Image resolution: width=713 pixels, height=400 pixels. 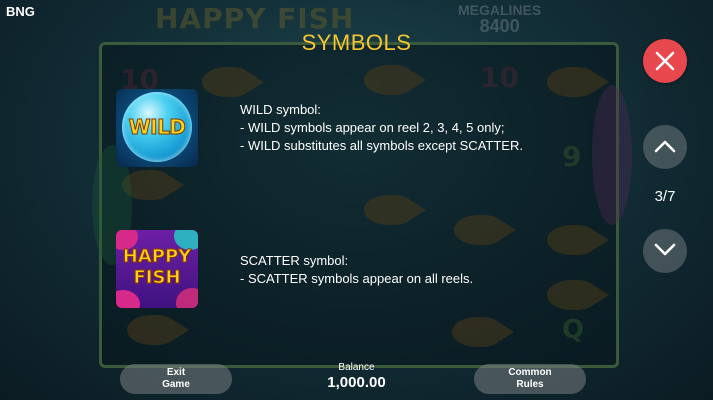 I want to click on chevron-up-icon, so click(x=665, y=146).